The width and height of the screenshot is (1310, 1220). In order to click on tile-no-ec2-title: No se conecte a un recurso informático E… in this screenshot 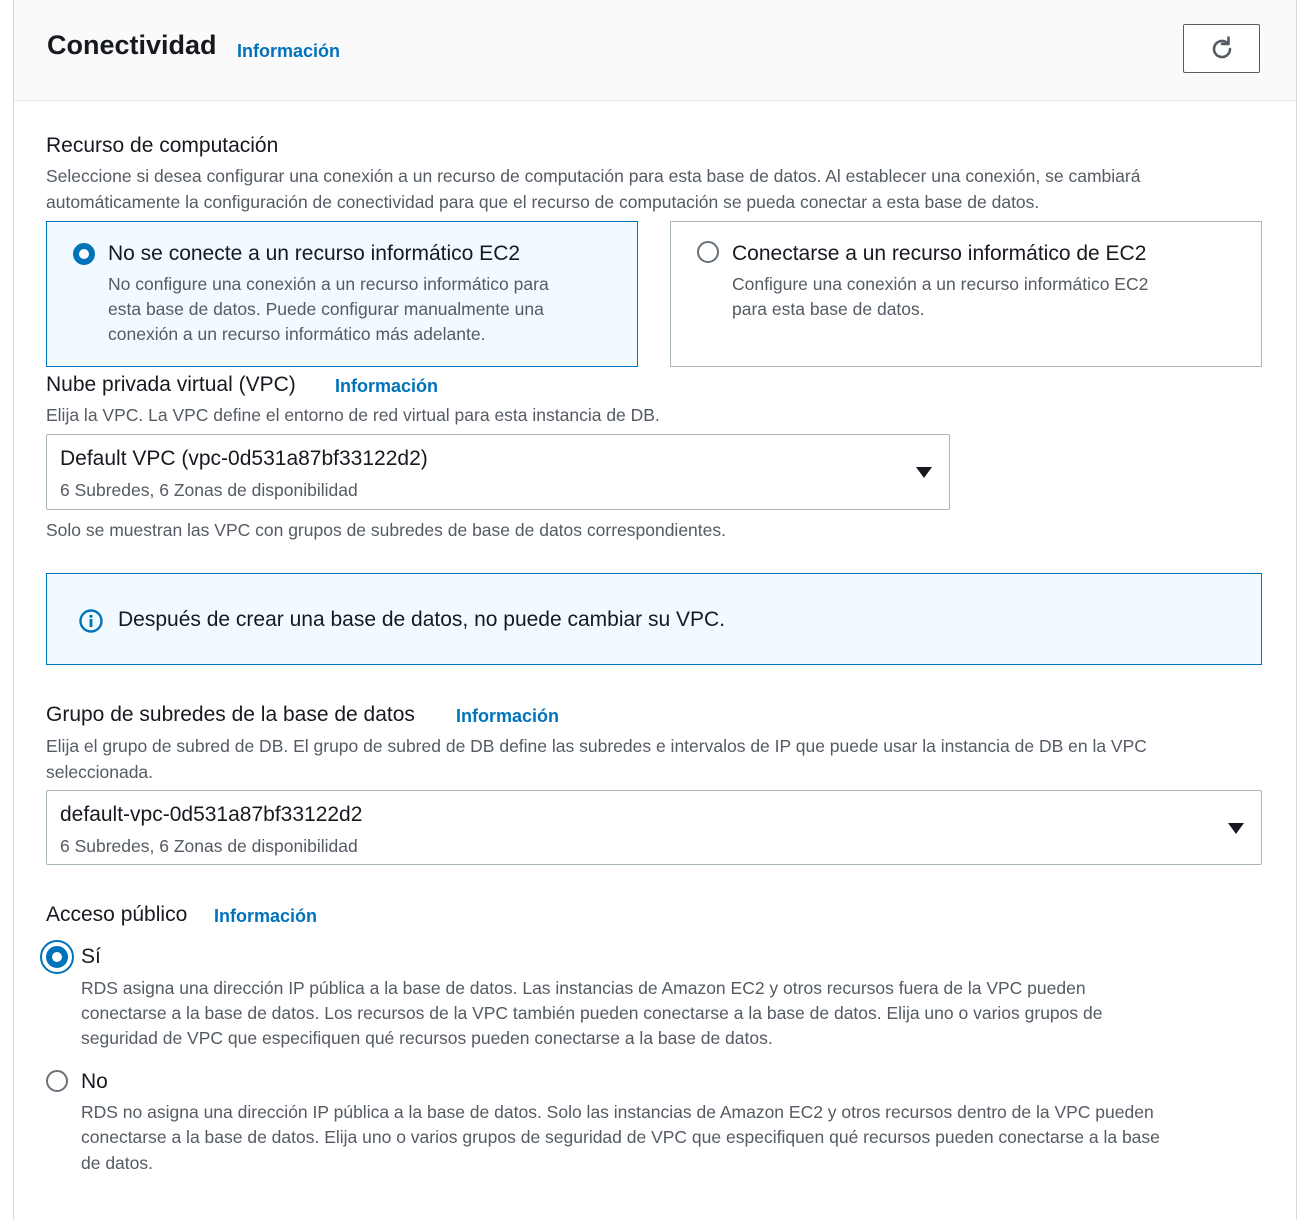, I will do `click(314, 253)`.